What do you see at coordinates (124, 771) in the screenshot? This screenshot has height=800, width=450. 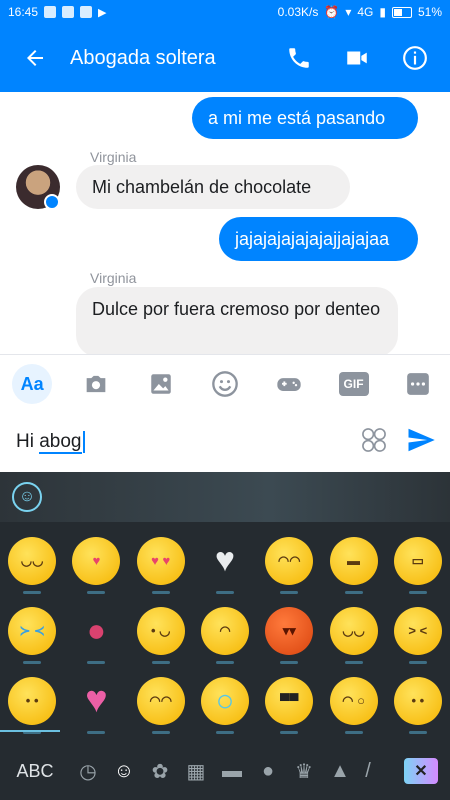 I see `smiley-icon: ☺` at bounding box center [124, 771].